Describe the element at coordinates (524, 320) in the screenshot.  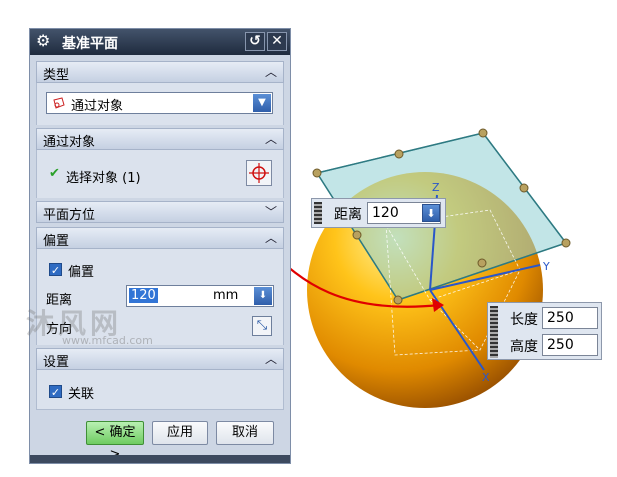
I see `length-label: 长度` at that location.